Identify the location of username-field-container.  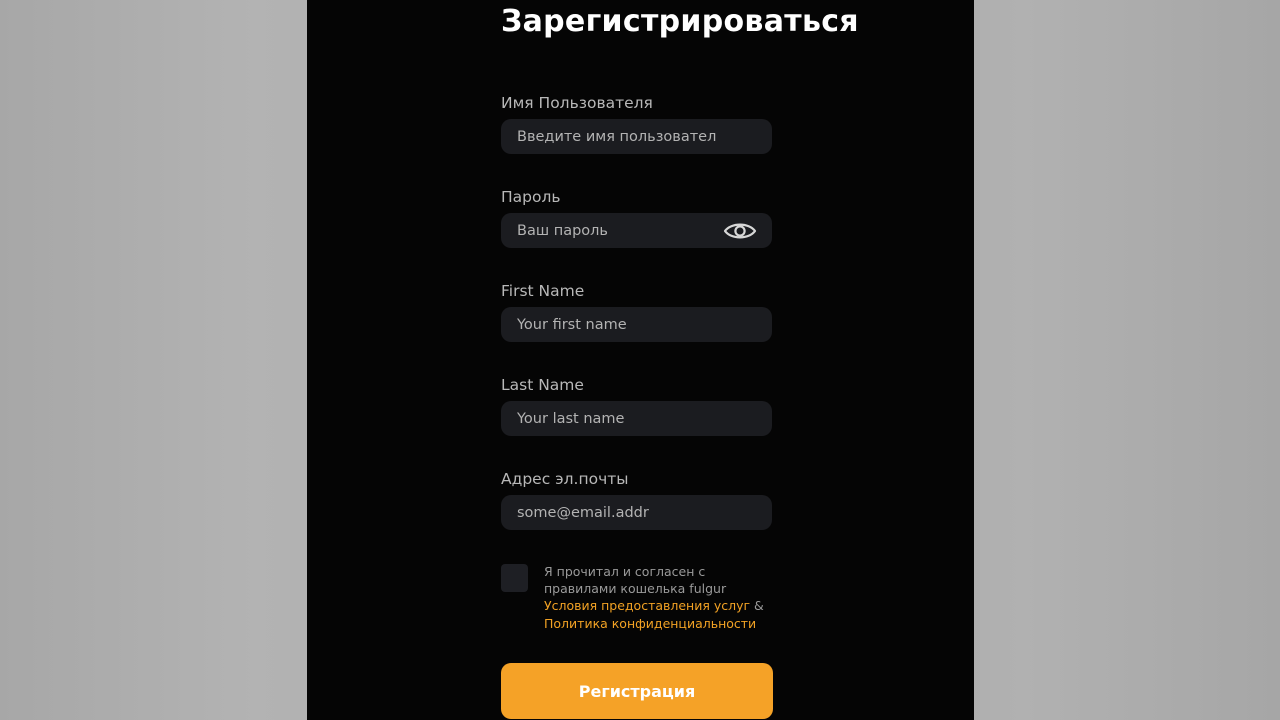
(636, 136).